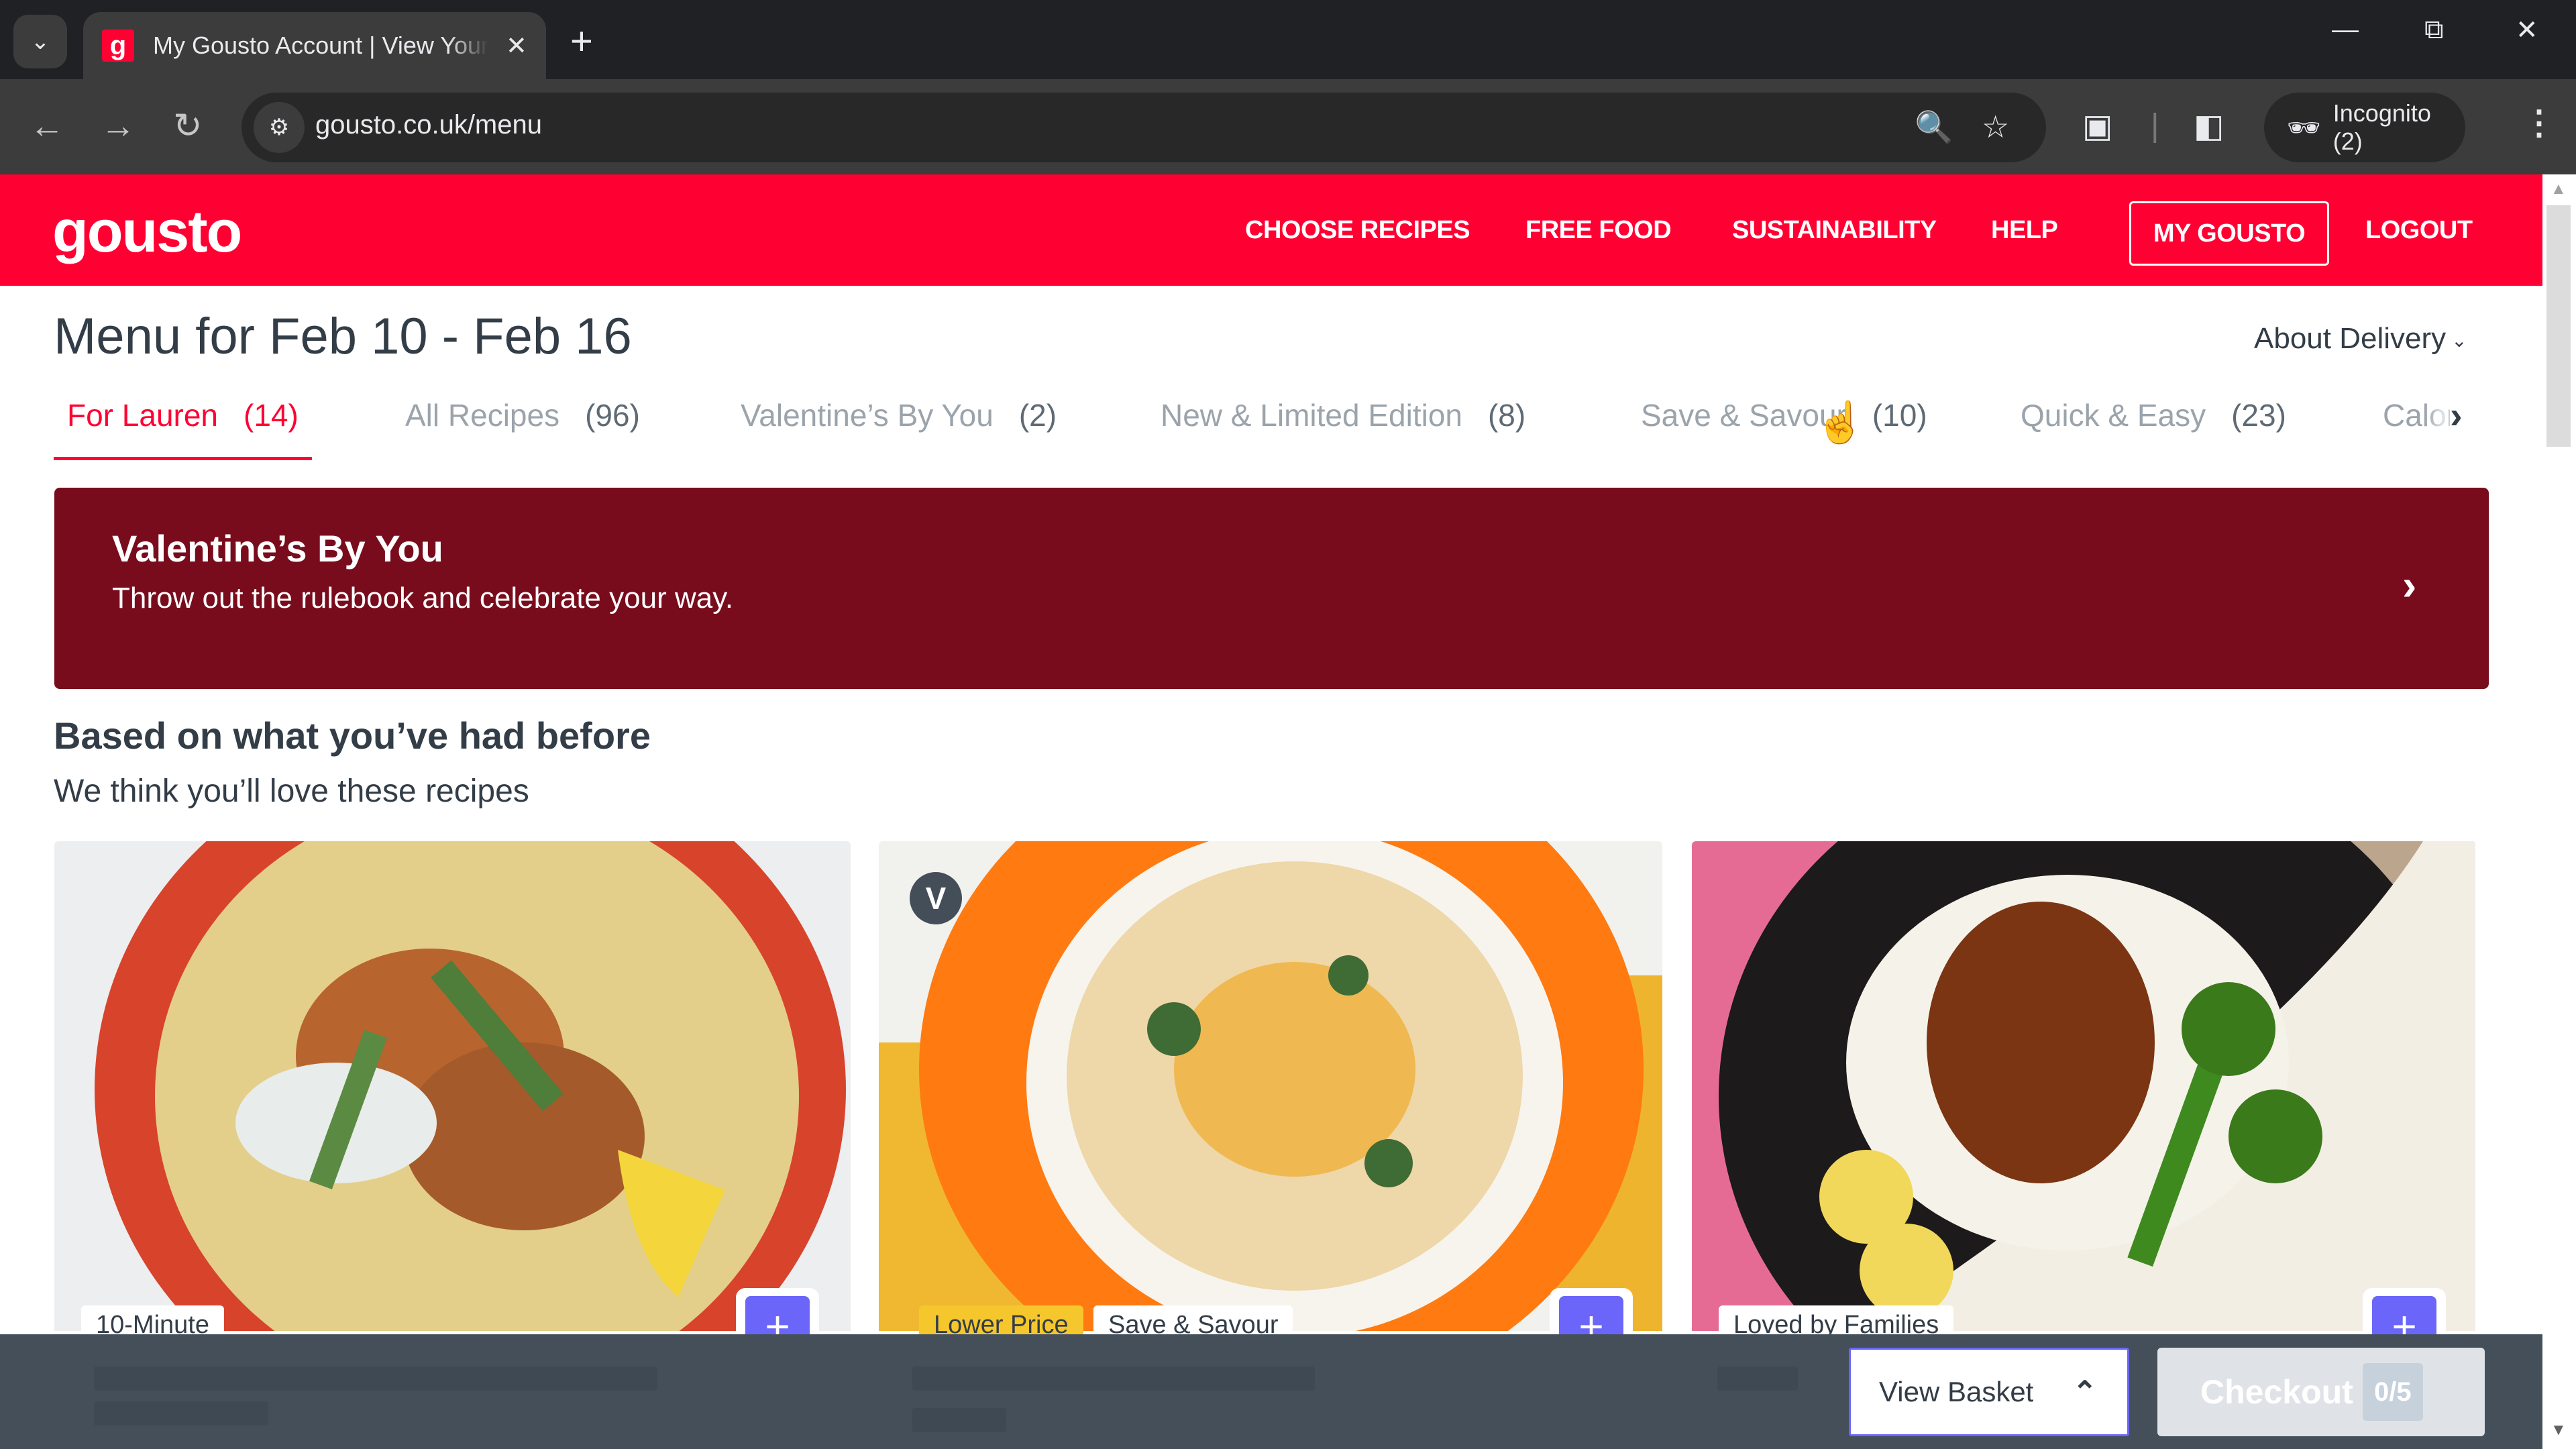 The image size is (2576, 1449). I want to click on incognito-indicator: 🕶 Incognito (2), so click(2364, 127).